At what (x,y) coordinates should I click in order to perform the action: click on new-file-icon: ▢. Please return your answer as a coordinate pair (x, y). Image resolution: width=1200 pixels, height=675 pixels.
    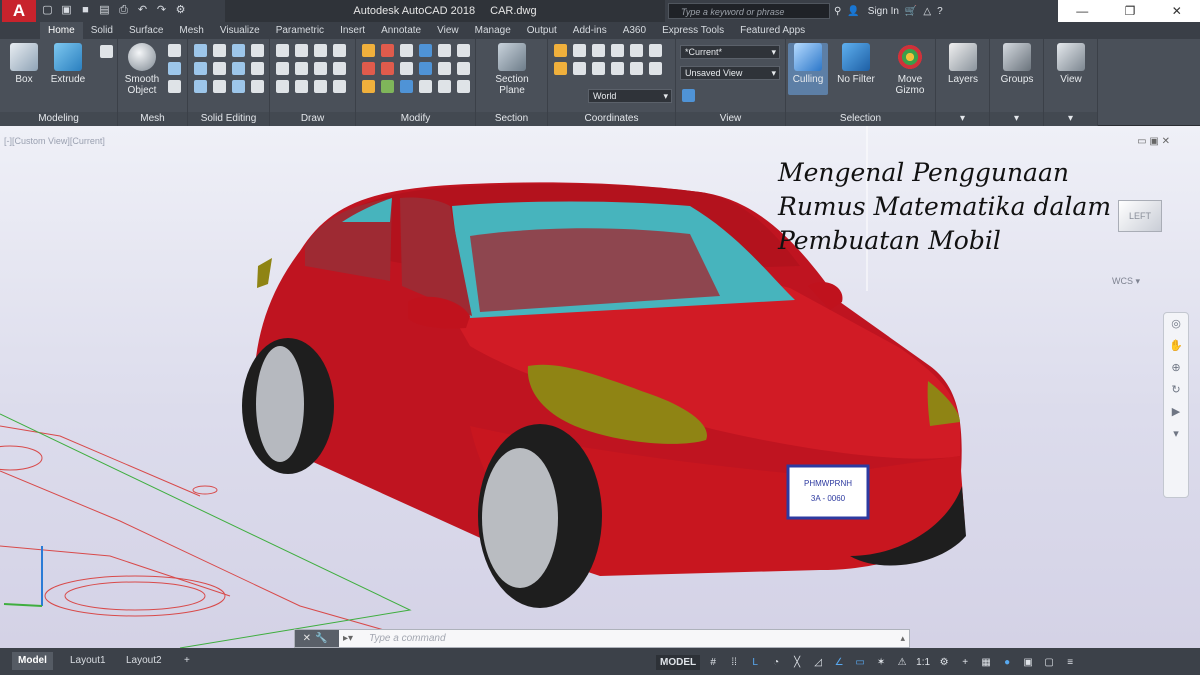
    Looking at the image, I should click on (47, 10).